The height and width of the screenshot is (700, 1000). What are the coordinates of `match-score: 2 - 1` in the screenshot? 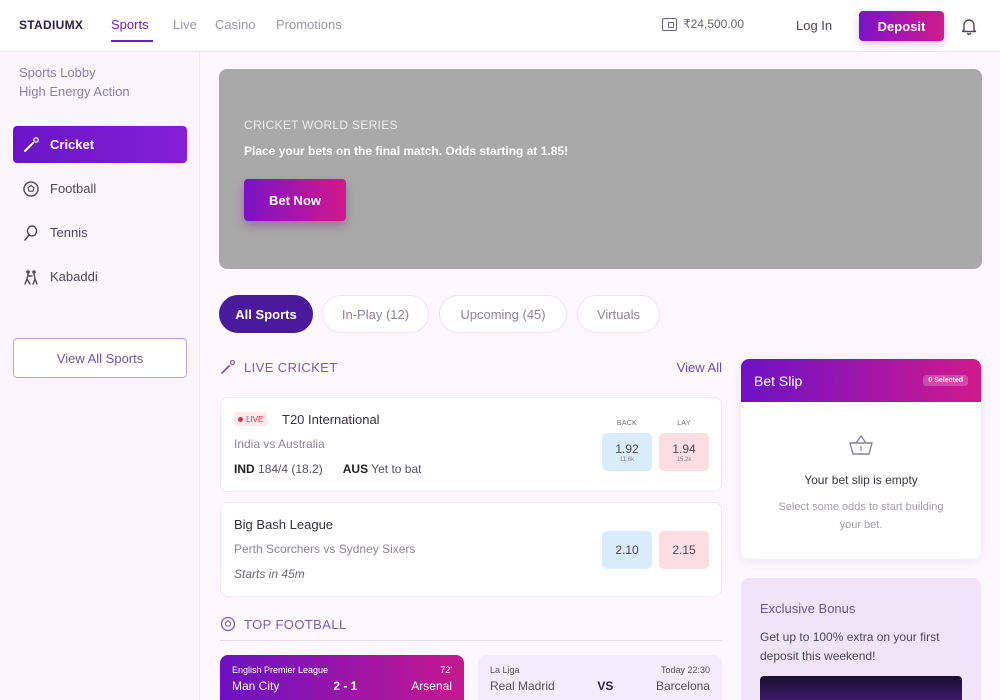 It's located at (345, 686).